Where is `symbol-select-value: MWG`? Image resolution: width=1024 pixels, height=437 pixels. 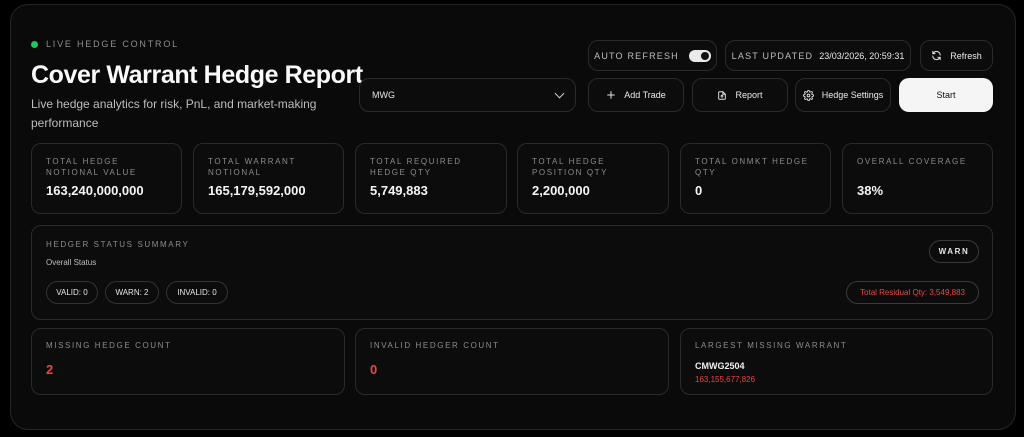
symbol-select-value: MWG is located at coordinates (383, 95).